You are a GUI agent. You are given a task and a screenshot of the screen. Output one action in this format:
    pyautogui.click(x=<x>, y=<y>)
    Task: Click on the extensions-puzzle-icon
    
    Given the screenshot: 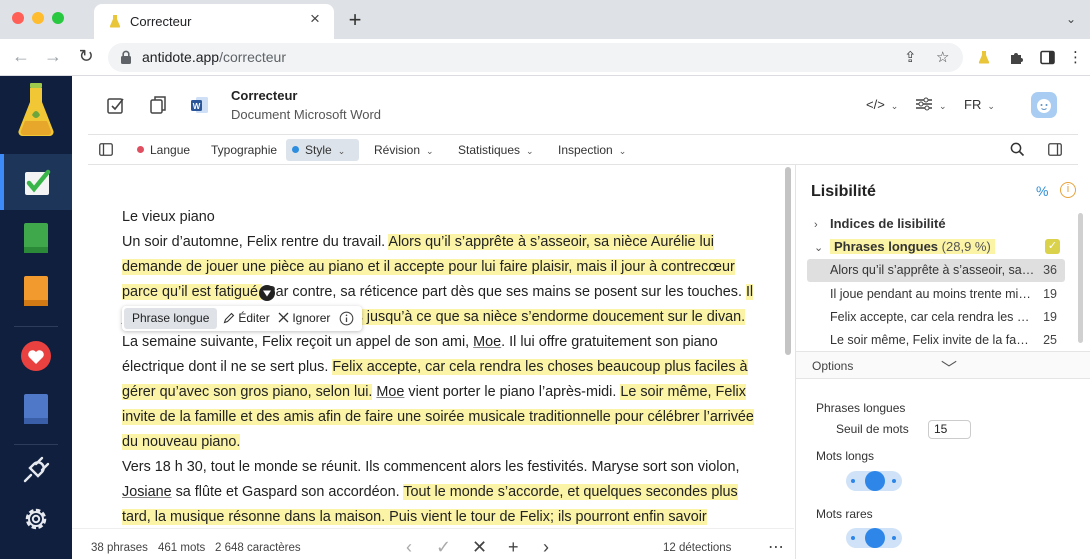 What is the action you would take?
    pyautogui.click(x=1016, y=57)
    